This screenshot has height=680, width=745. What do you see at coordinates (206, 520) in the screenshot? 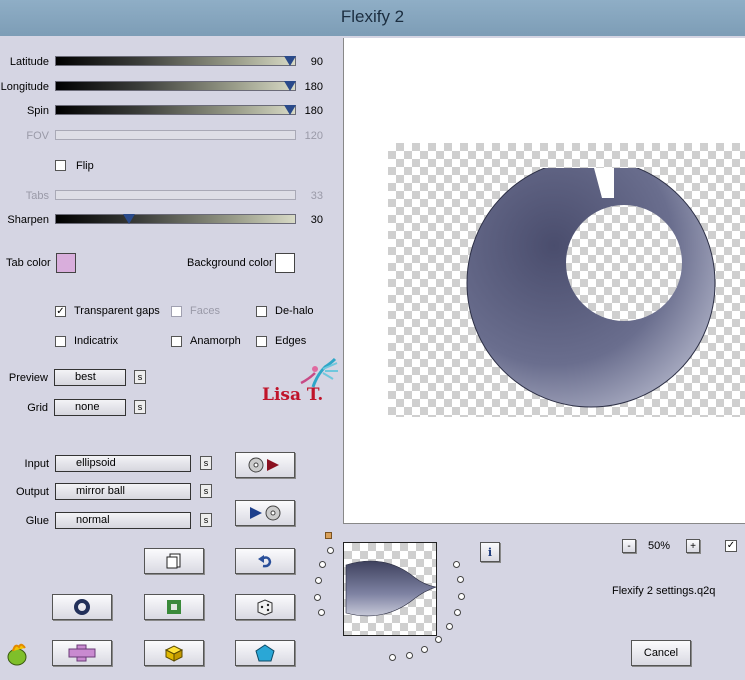
I see `glue-s-button: s` at bounding box center [206, 520].